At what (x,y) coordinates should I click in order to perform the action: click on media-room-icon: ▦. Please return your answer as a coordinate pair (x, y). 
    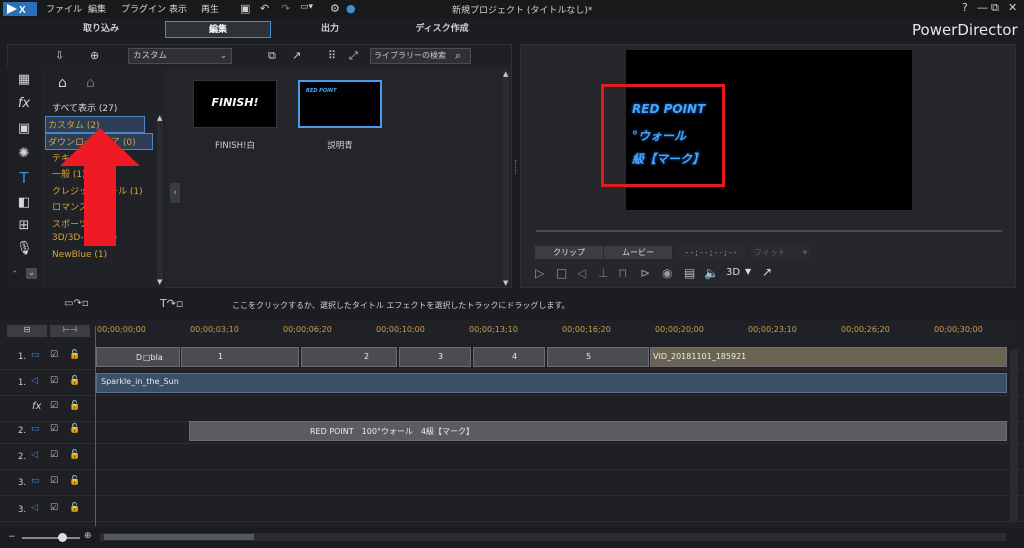
    Looking at the image, I should click on (24, 79).